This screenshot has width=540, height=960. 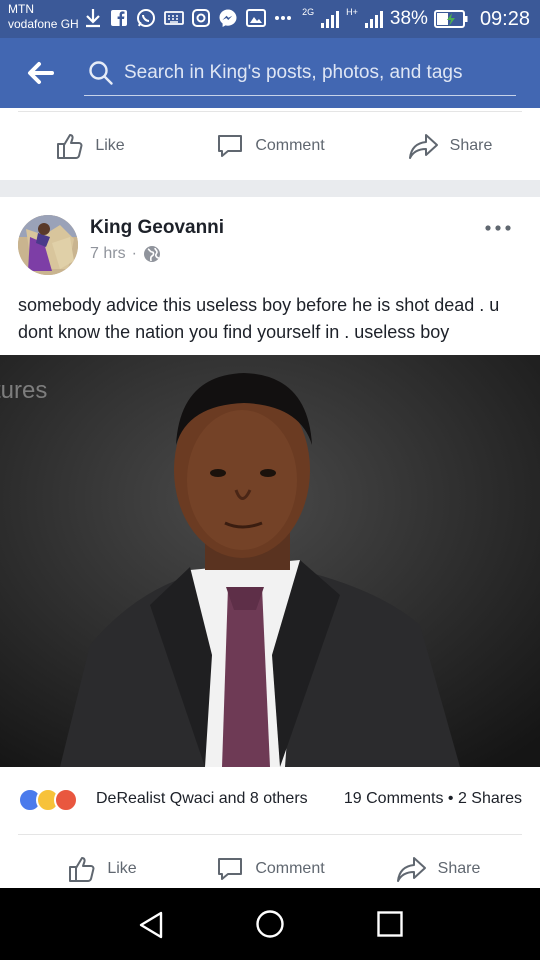 I want to click on carrier-name: MTN, so click(x=21, y=9).